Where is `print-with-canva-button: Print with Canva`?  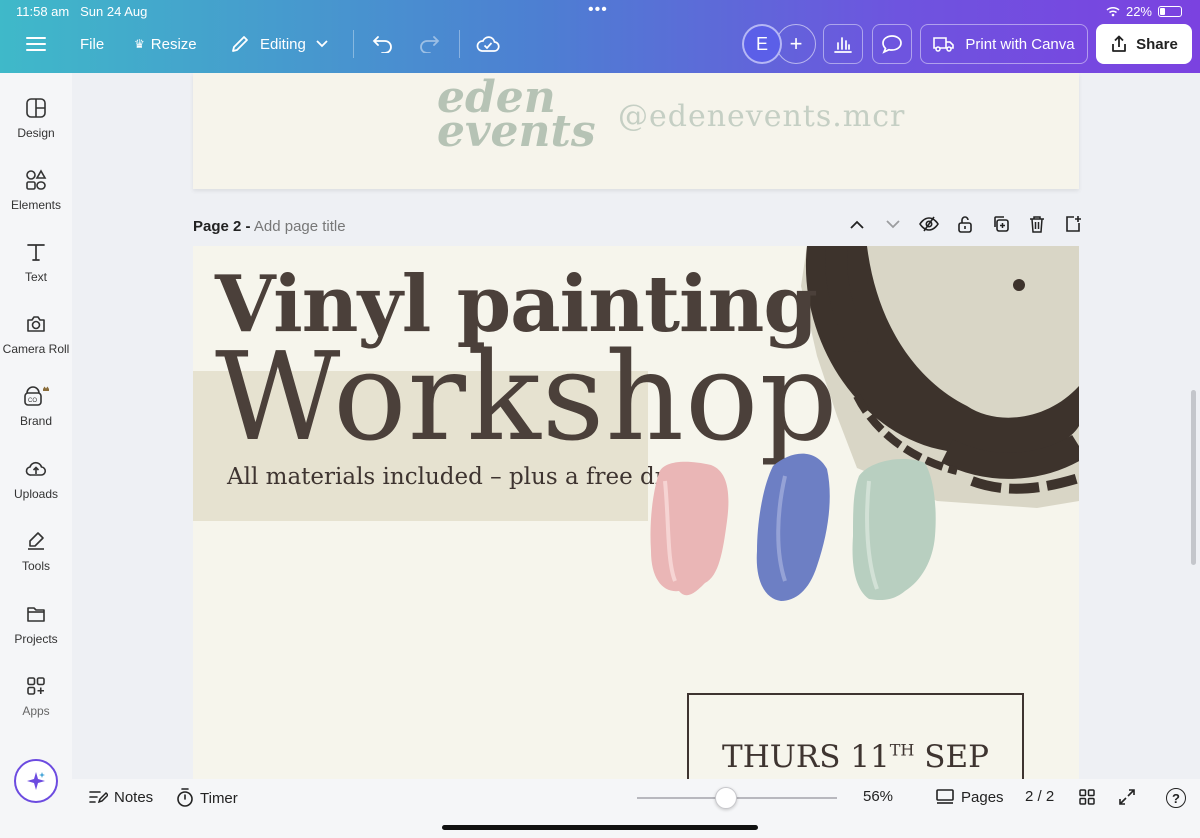
print-with-canva-button: Print with Canva is located at coordinates (1004, 44).